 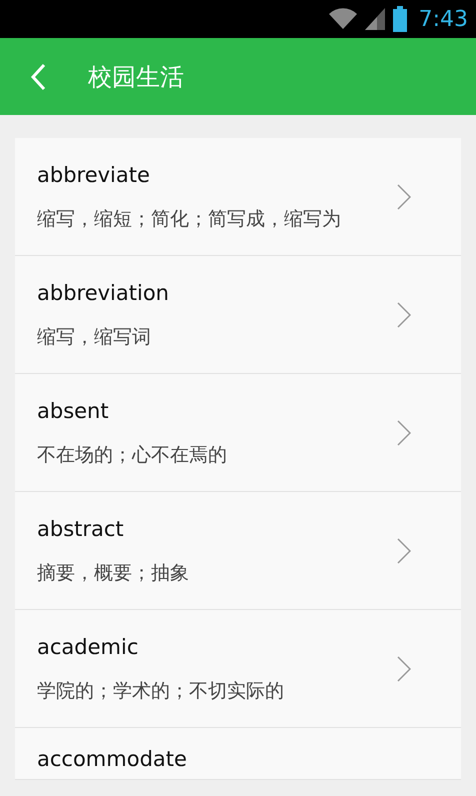 I want to click on word-text: absent, so click(x=73, y=411).